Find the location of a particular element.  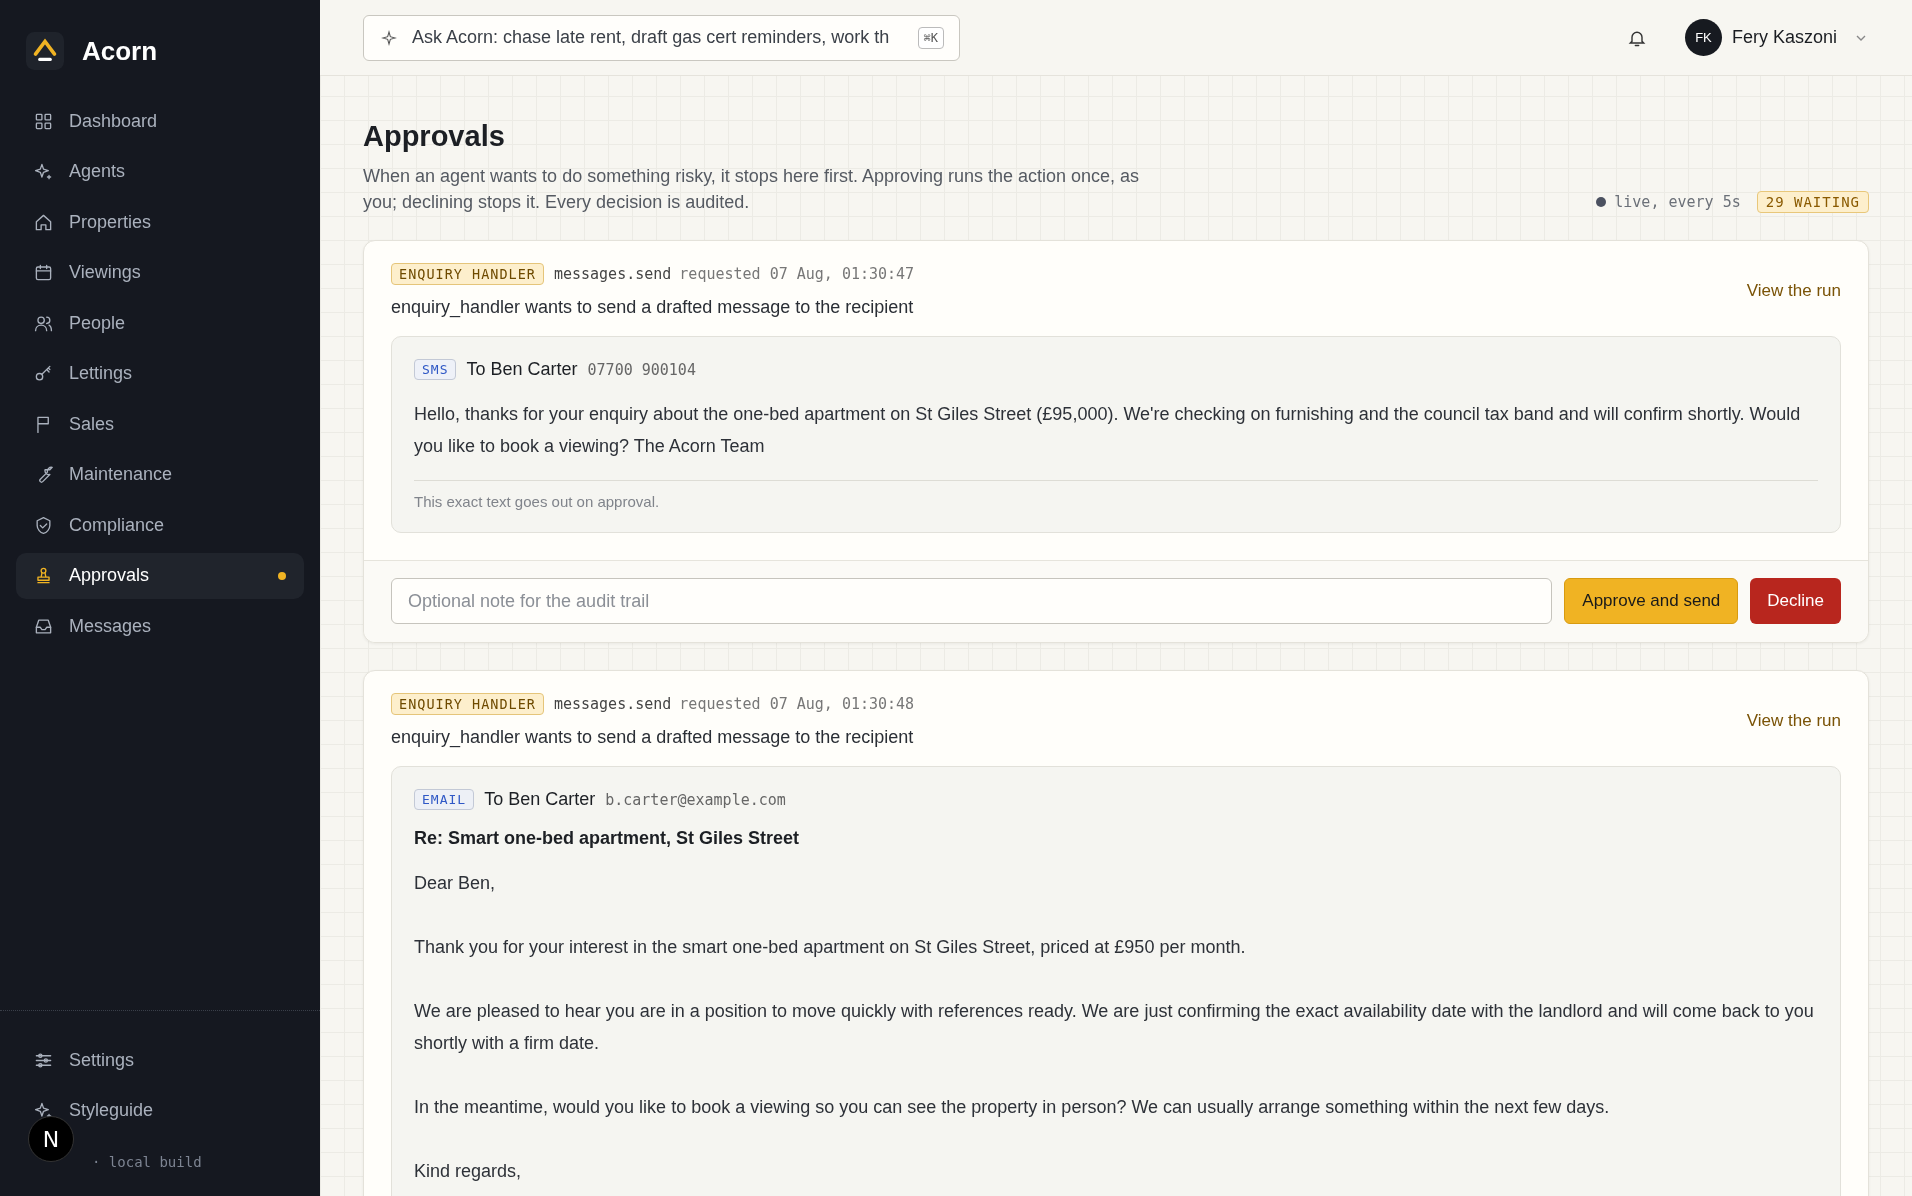

house-icon is located at coordinates (43, 222).